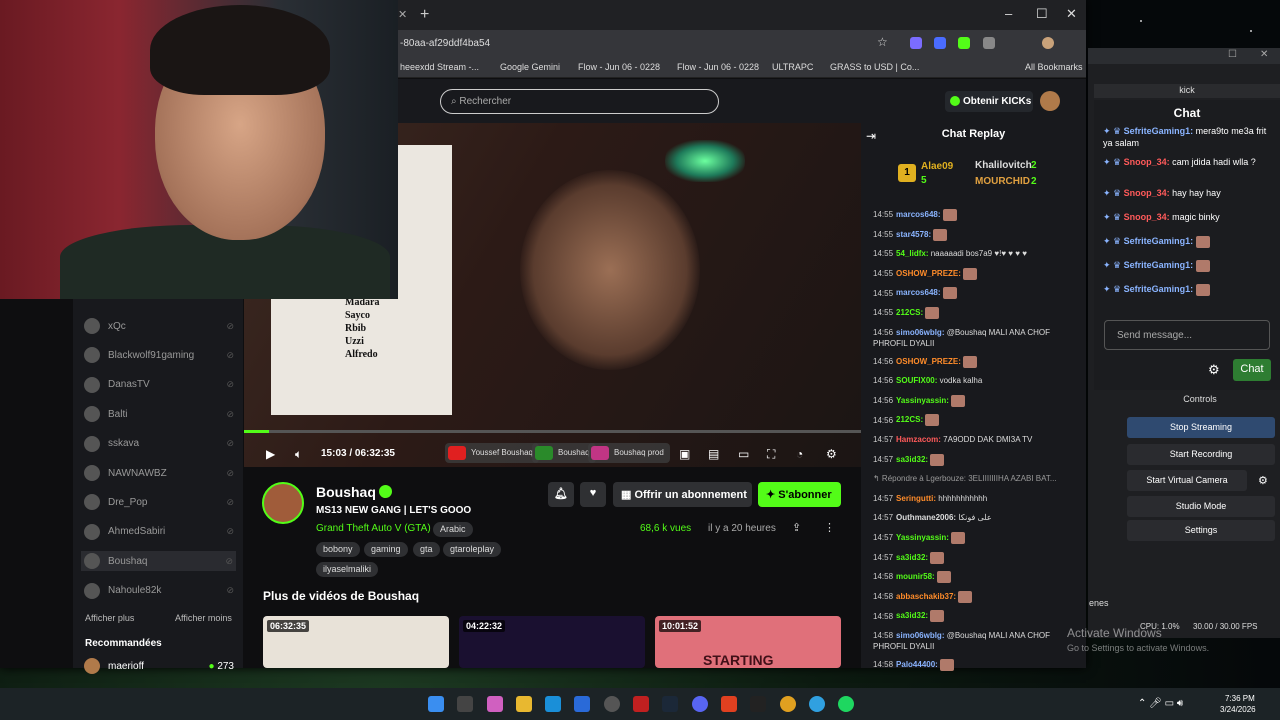 The width and height of the screenshot is (1280, 720). I want to click on gift-subscription-button: ▦ Offrir un abonnement, so click(682, 494).